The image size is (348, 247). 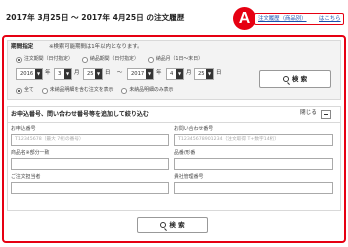 What do you see at coordinates (93, 74) in the screenshot?
I see `from-day-select: 25 ▼` at bounding box center [93, 74].